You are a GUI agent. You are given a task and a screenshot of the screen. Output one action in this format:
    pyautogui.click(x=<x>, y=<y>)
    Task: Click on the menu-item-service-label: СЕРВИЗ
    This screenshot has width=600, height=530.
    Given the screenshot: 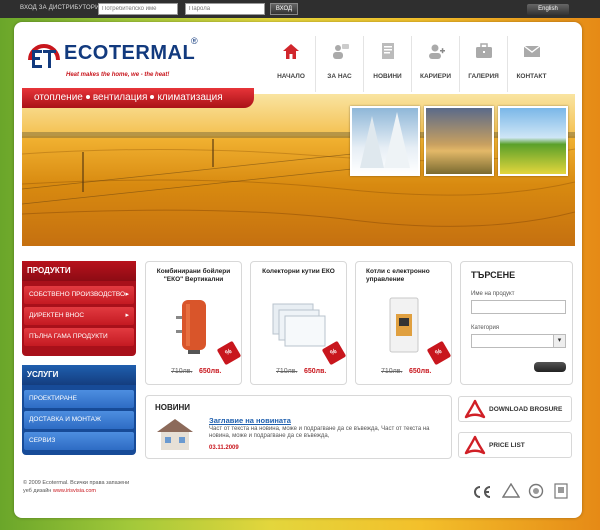 What is the action you would take?
    pyautogui.click(x=42, y=440)
    